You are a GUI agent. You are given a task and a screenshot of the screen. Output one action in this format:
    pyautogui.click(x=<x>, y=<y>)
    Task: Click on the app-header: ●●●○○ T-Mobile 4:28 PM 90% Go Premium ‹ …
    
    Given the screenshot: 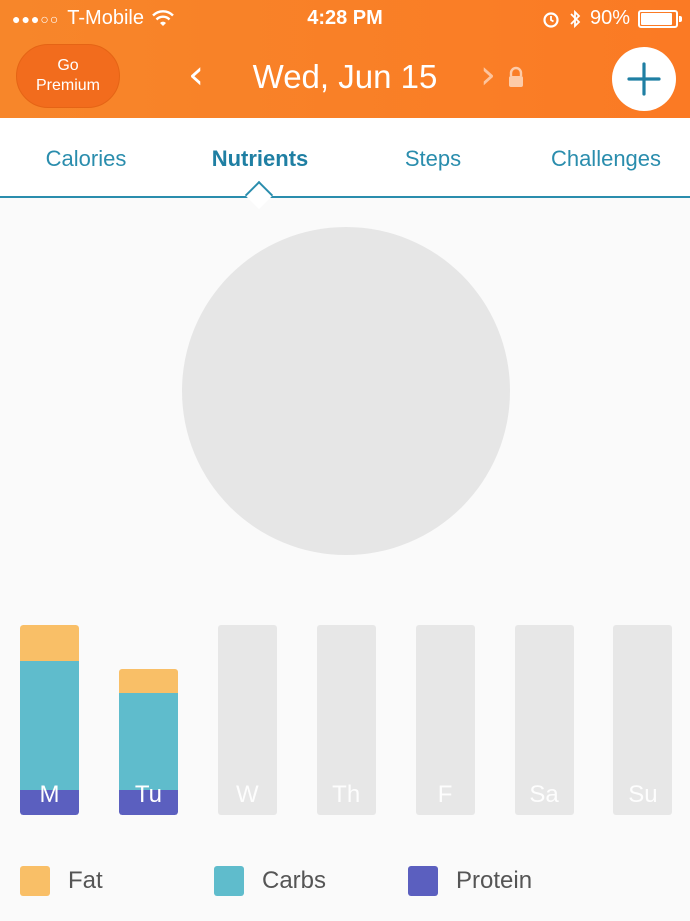 What is the action you would take?
    pyautogui.click(x=345, y=59)
    